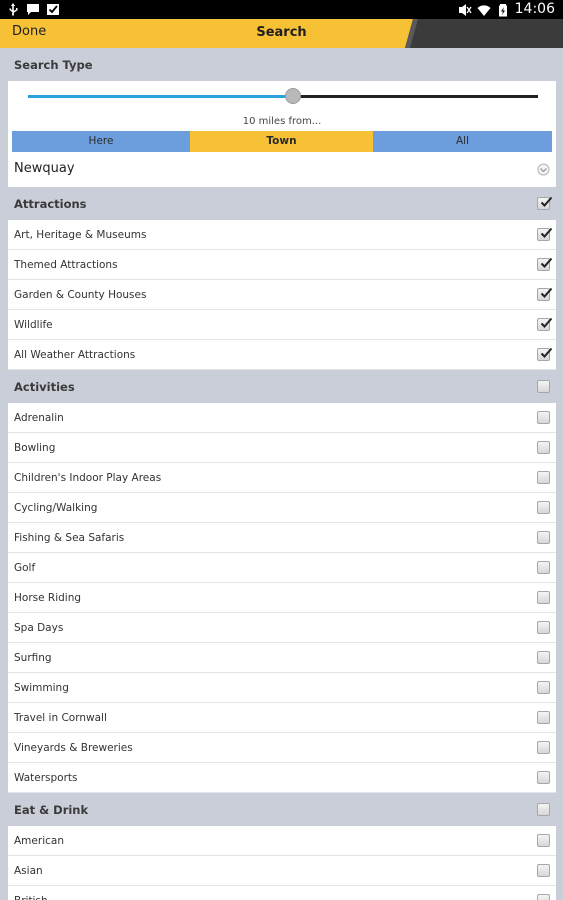 This screenshot has width=563, height=900. What do you see at coordinates (282, 871) in the screenshot?
I see `list-item: Asian` at bounding box center [282, 871].